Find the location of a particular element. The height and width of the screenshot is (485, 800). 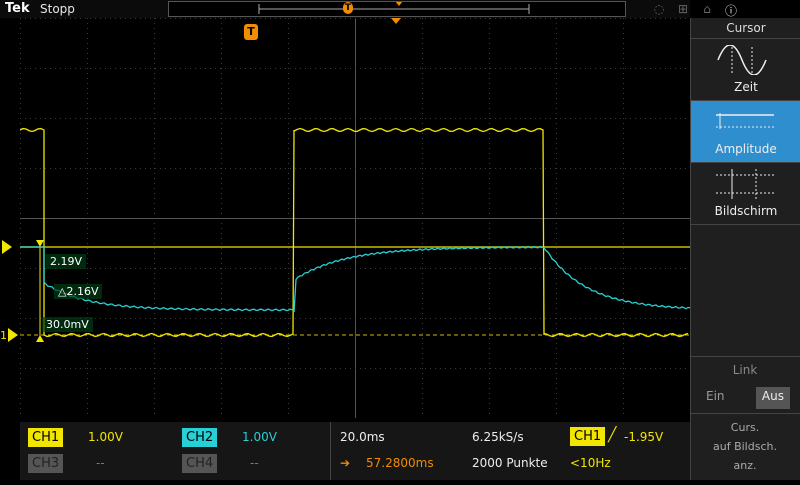

trigger-frequency: <10Hz is located at coordinates (590, 463).